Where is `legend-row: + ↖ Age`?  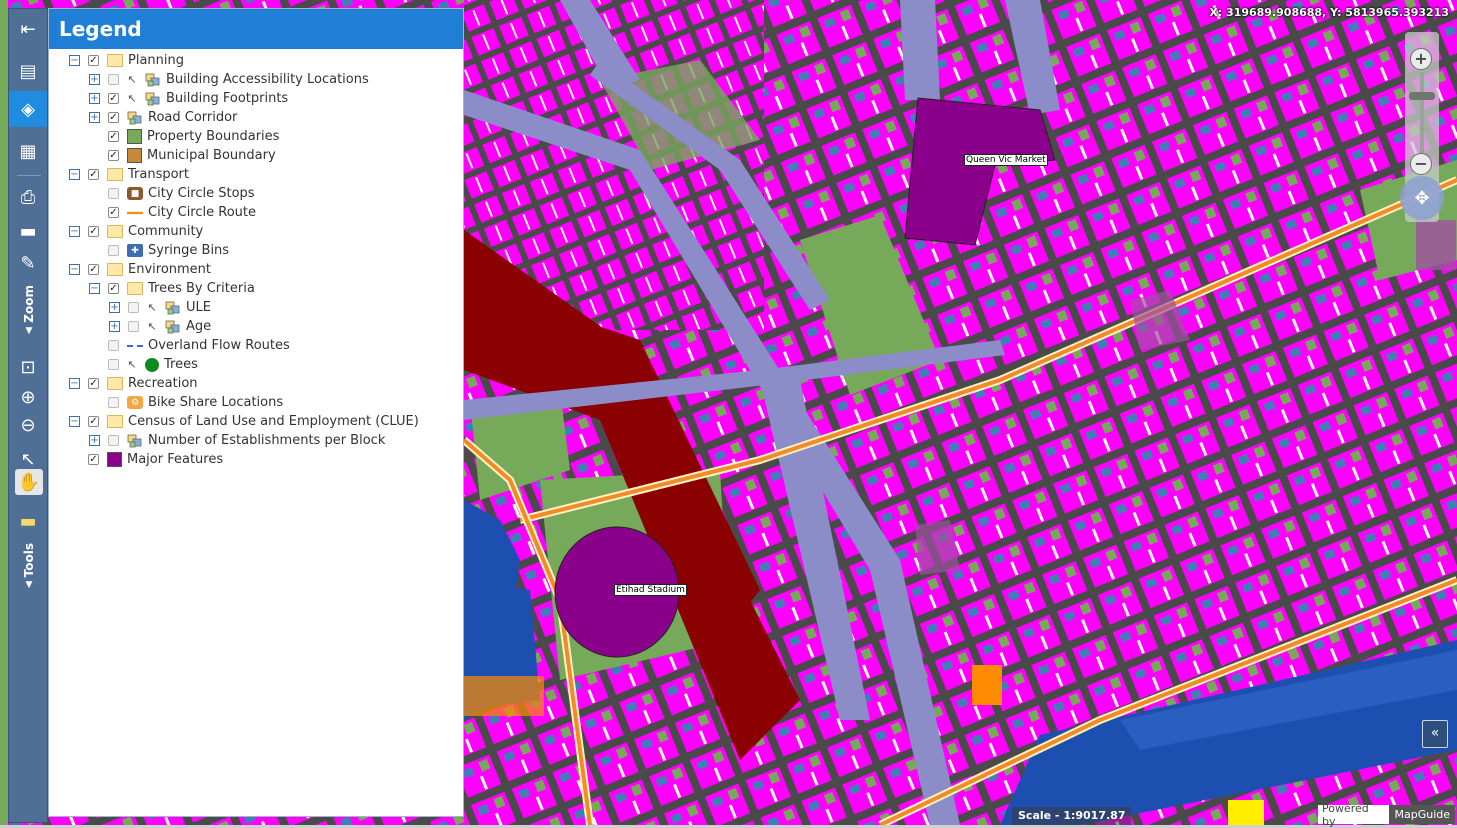
legend-row: + ↖ Age is located at coordinates (160, 326).